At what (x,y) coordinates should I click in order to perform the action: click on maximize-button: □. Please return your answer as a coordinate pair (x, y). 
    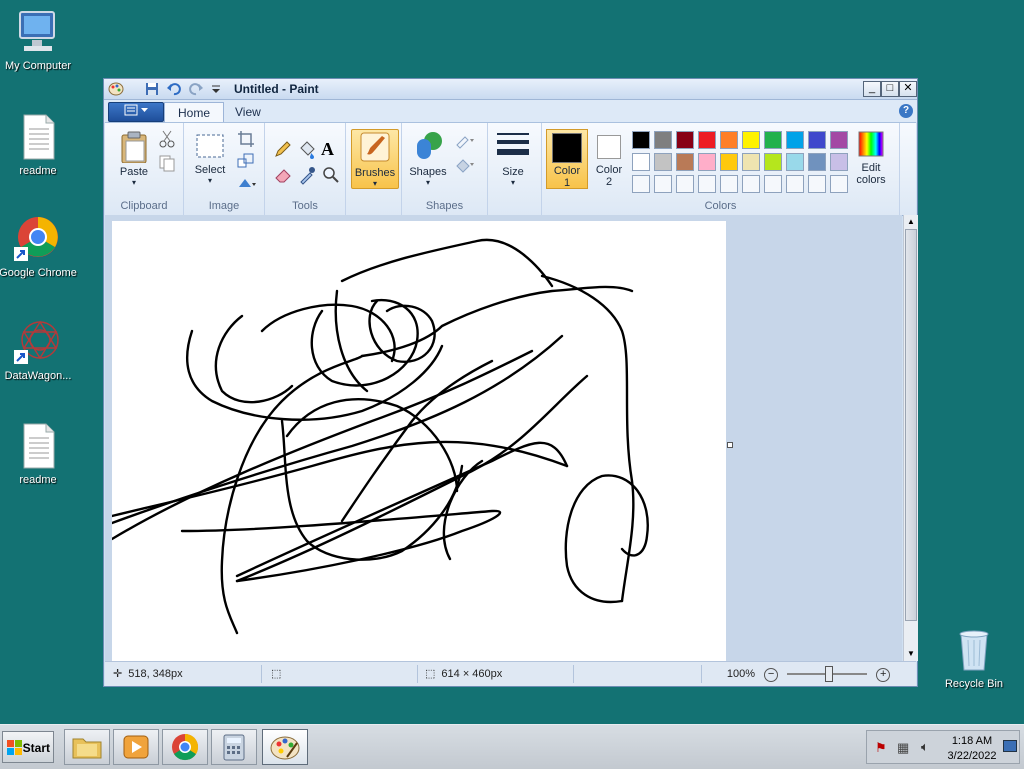
    Looking at the image, I should click on (890, 89).